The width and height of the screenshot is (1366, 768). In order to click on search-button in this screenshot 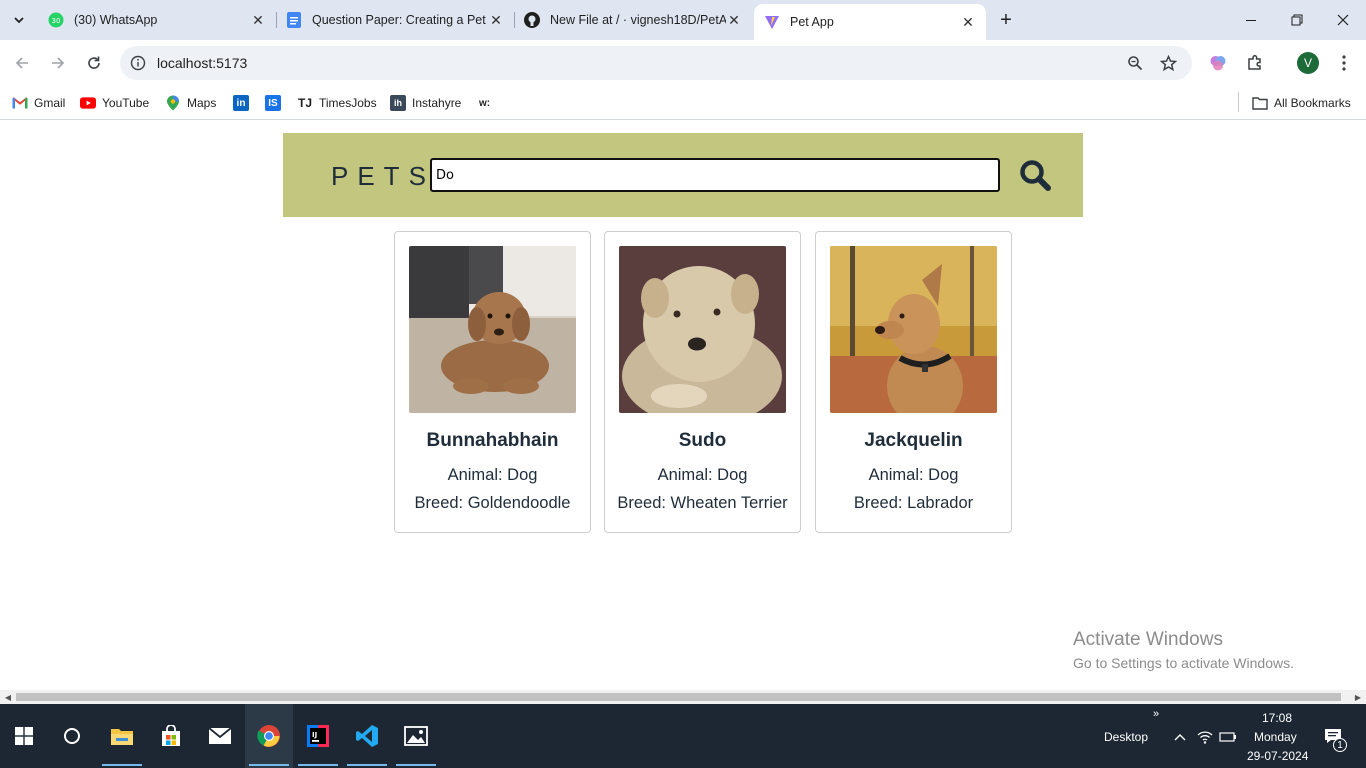, I will do `click(1035, 175)`.